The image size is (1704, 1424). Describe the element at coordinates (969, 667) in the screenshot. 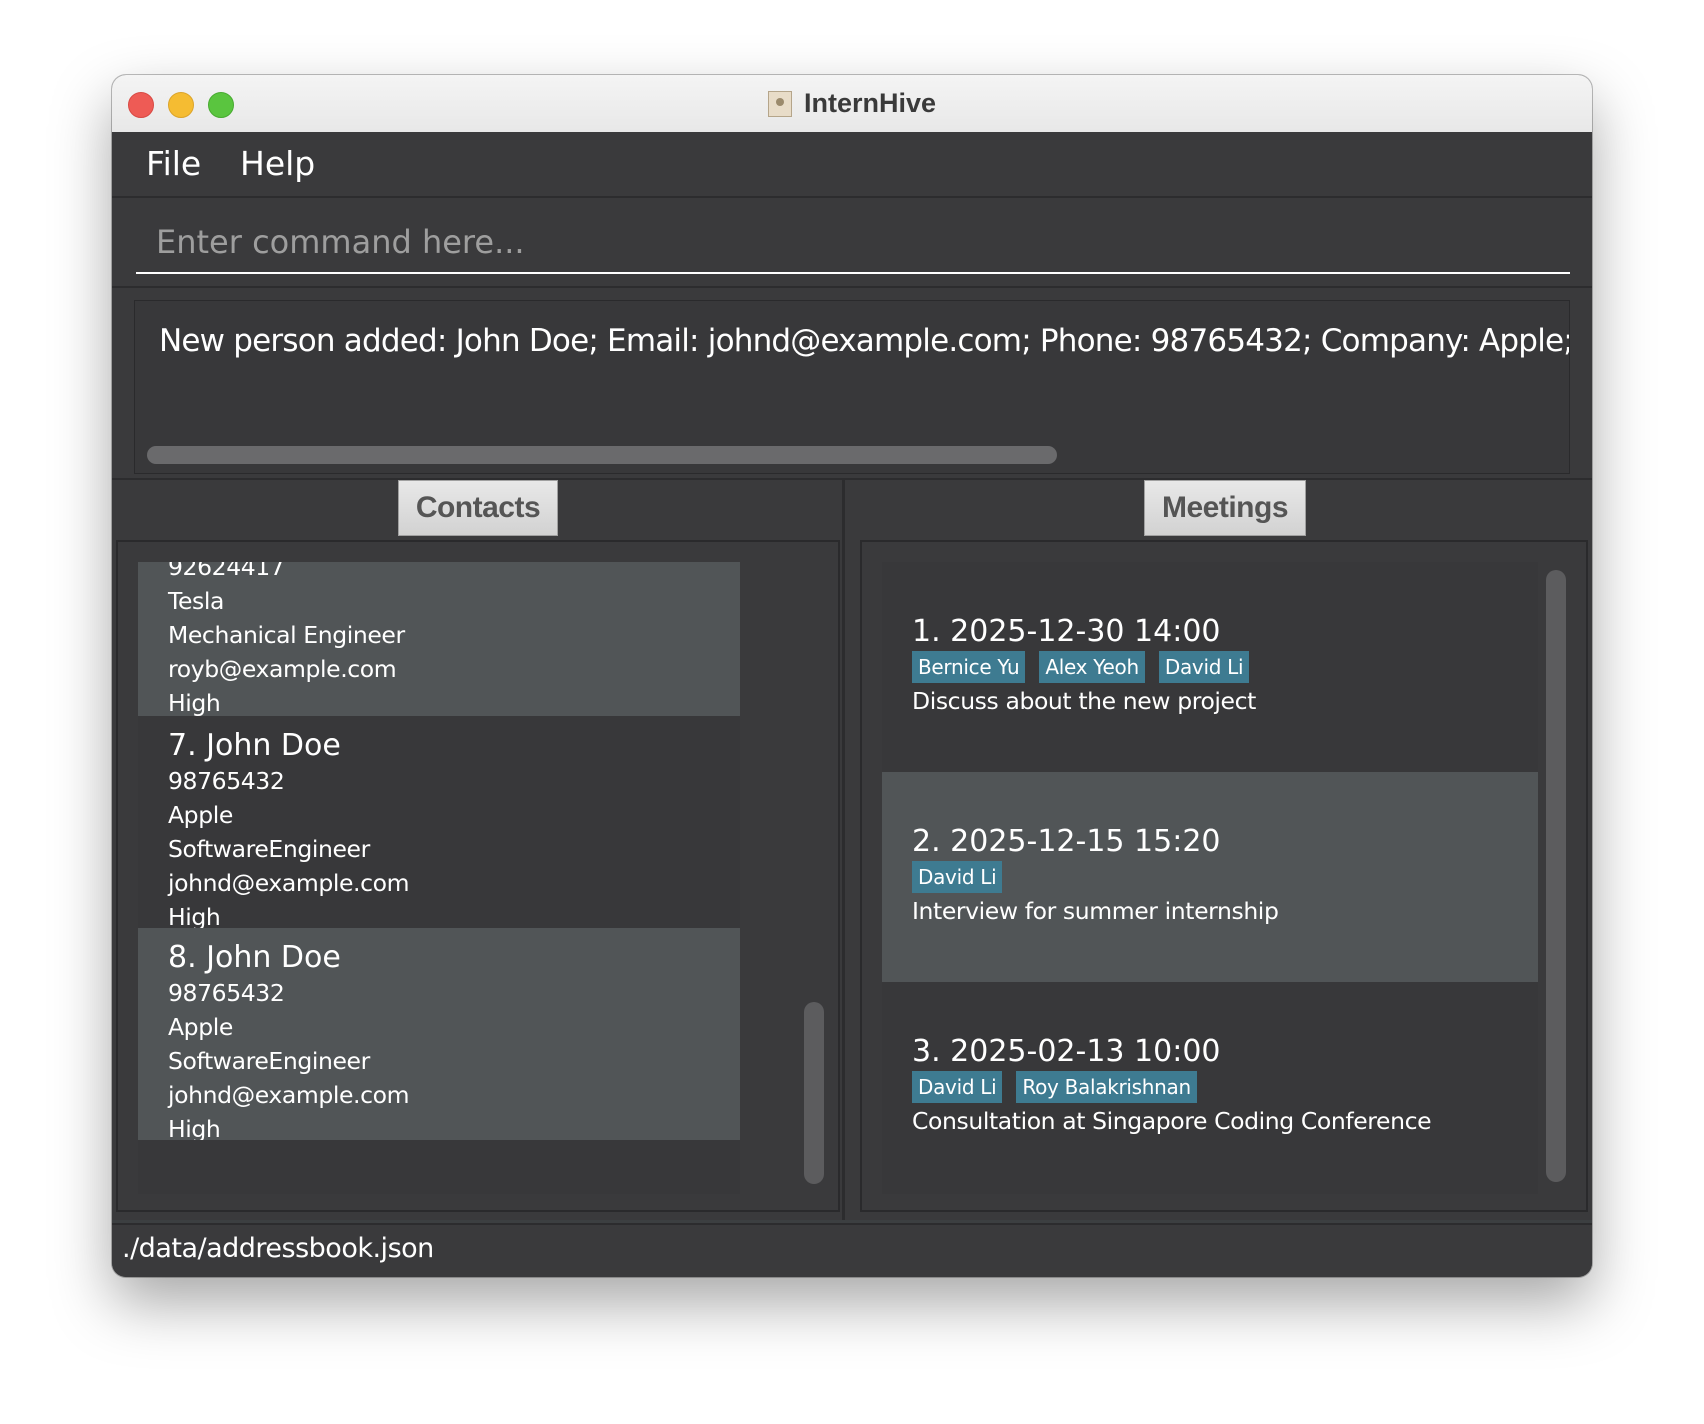

I see `attendee-tag: Bernice Yu` at that location.